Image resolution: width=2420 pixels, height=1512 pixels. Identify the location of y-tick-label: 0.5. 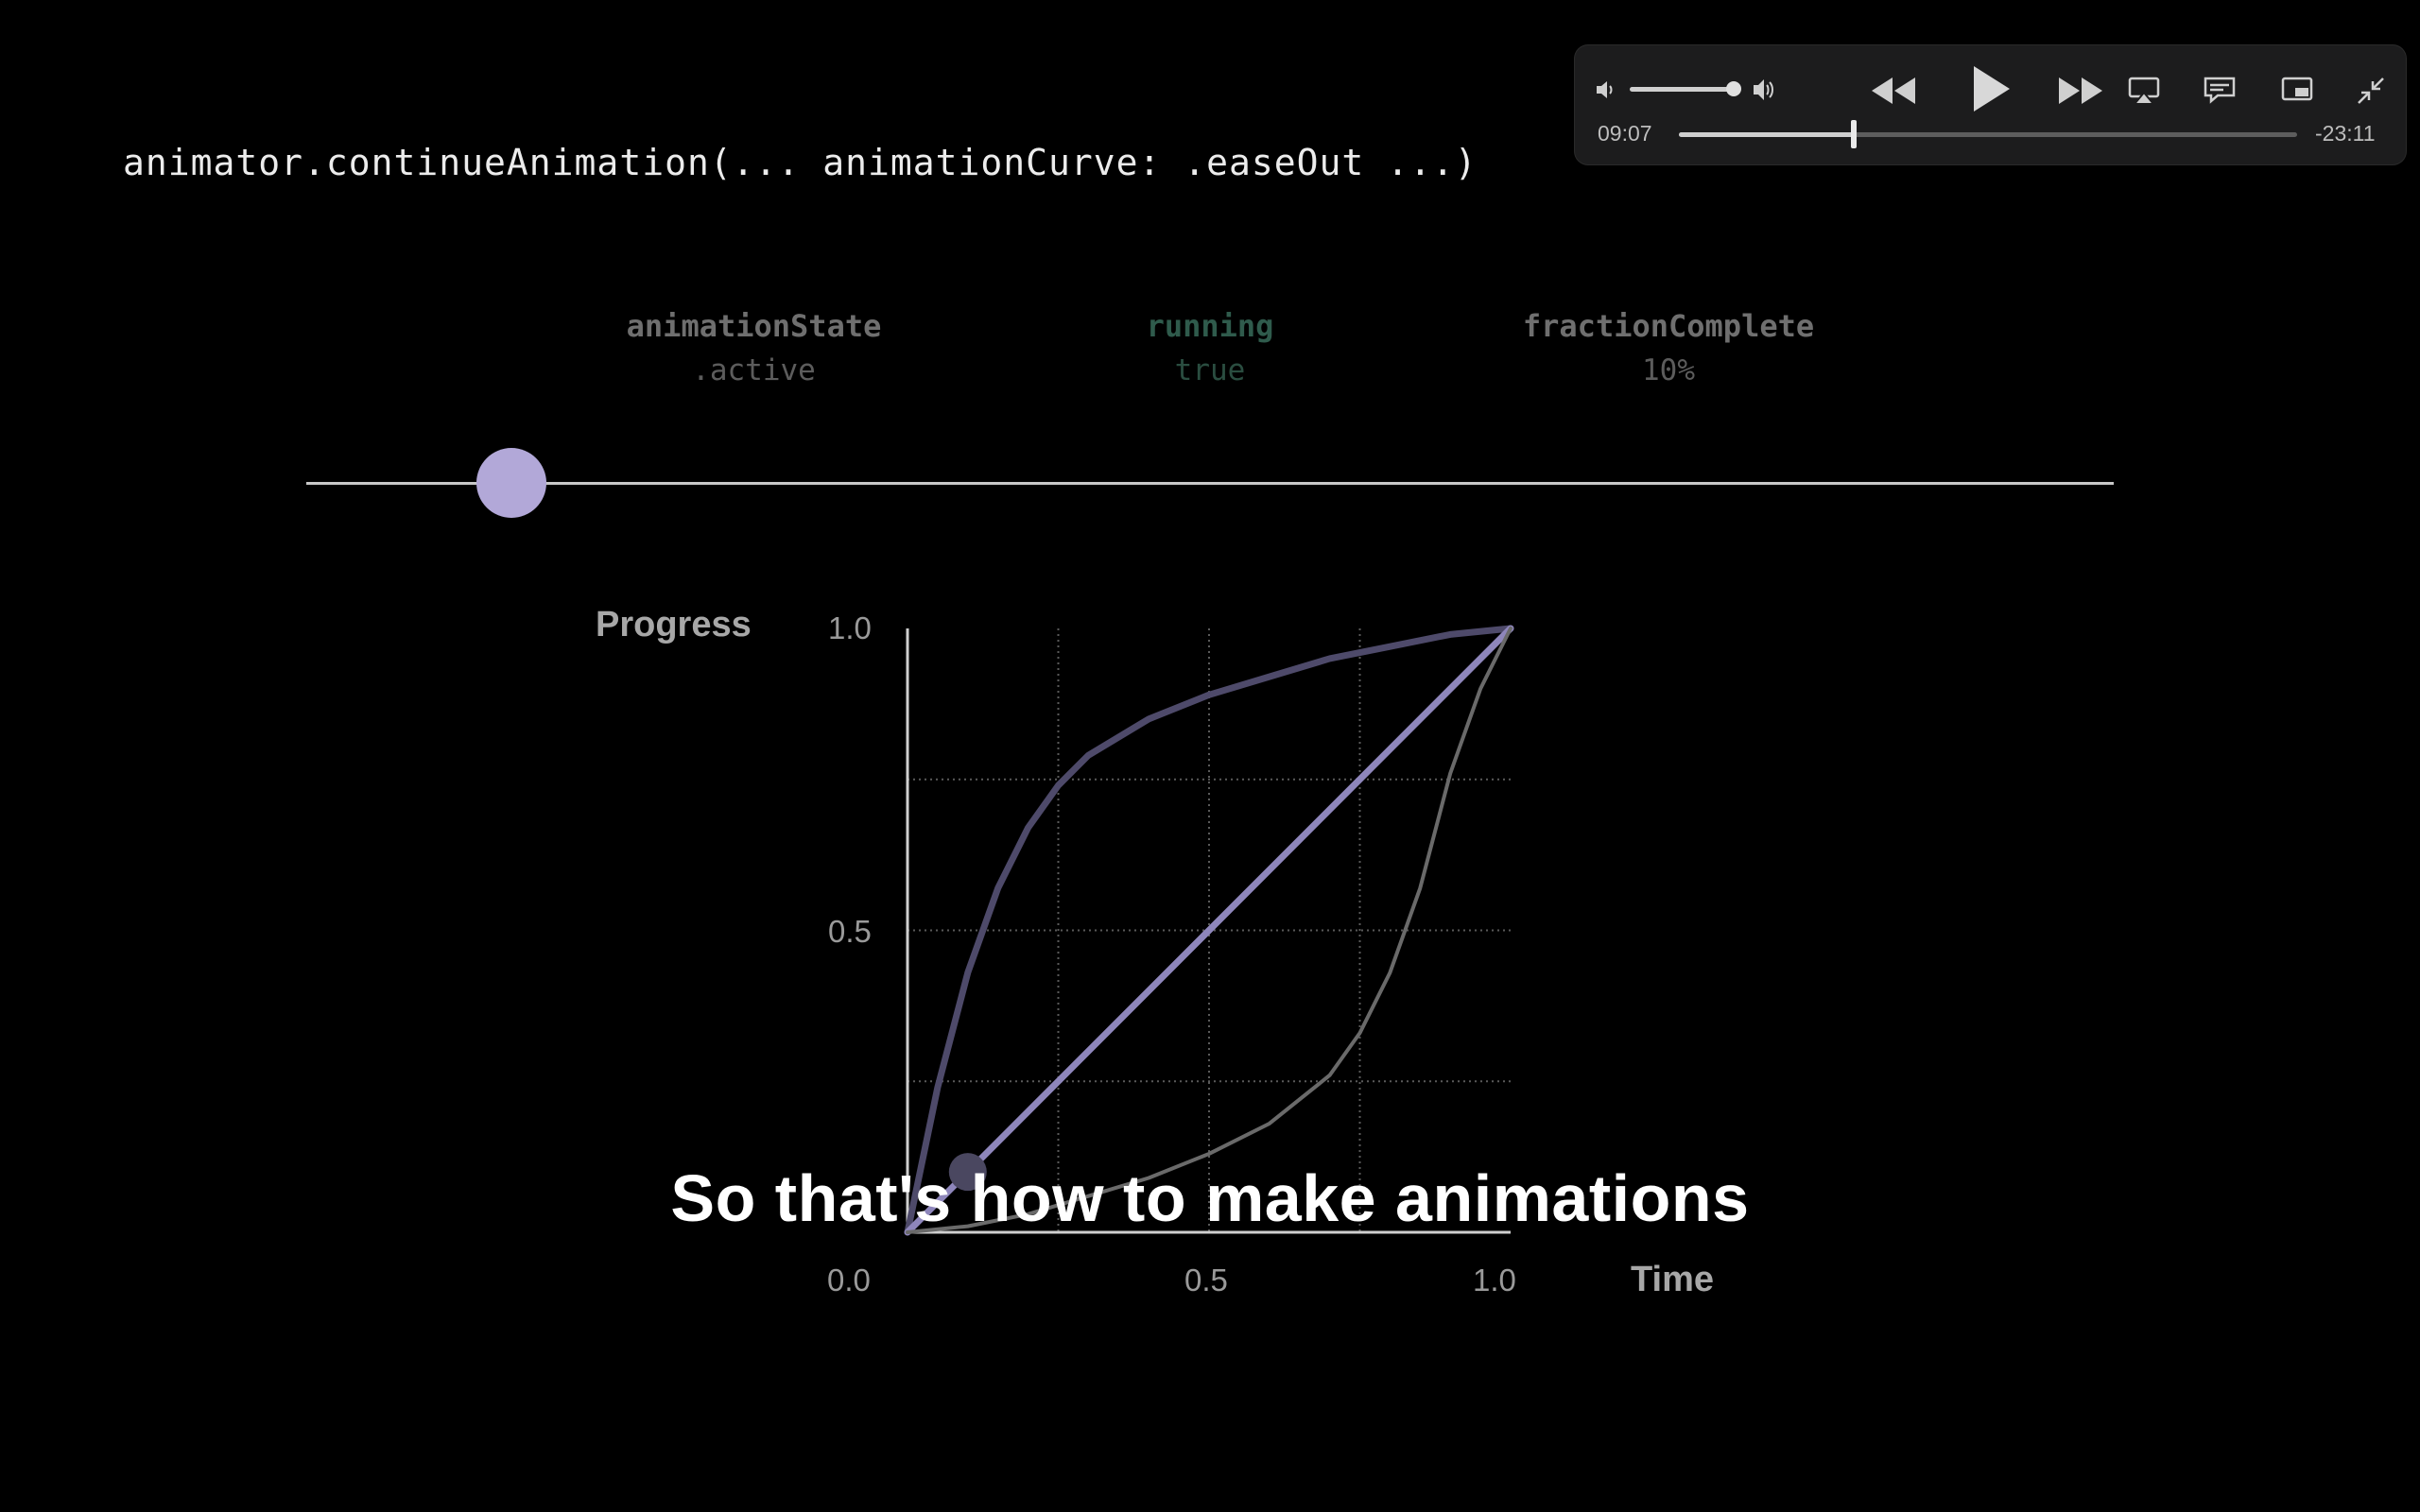
(850, 931).